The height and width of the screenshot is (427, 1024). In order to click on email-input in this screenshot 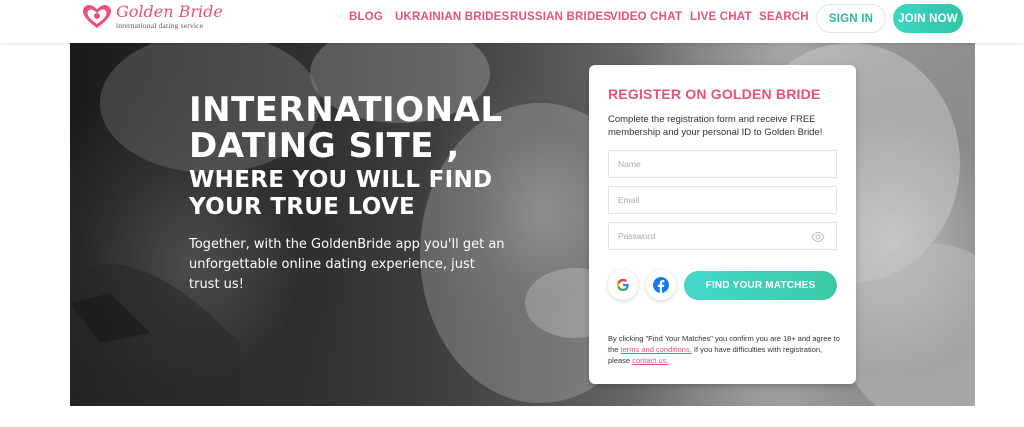, I will do `click(722, 200)`.